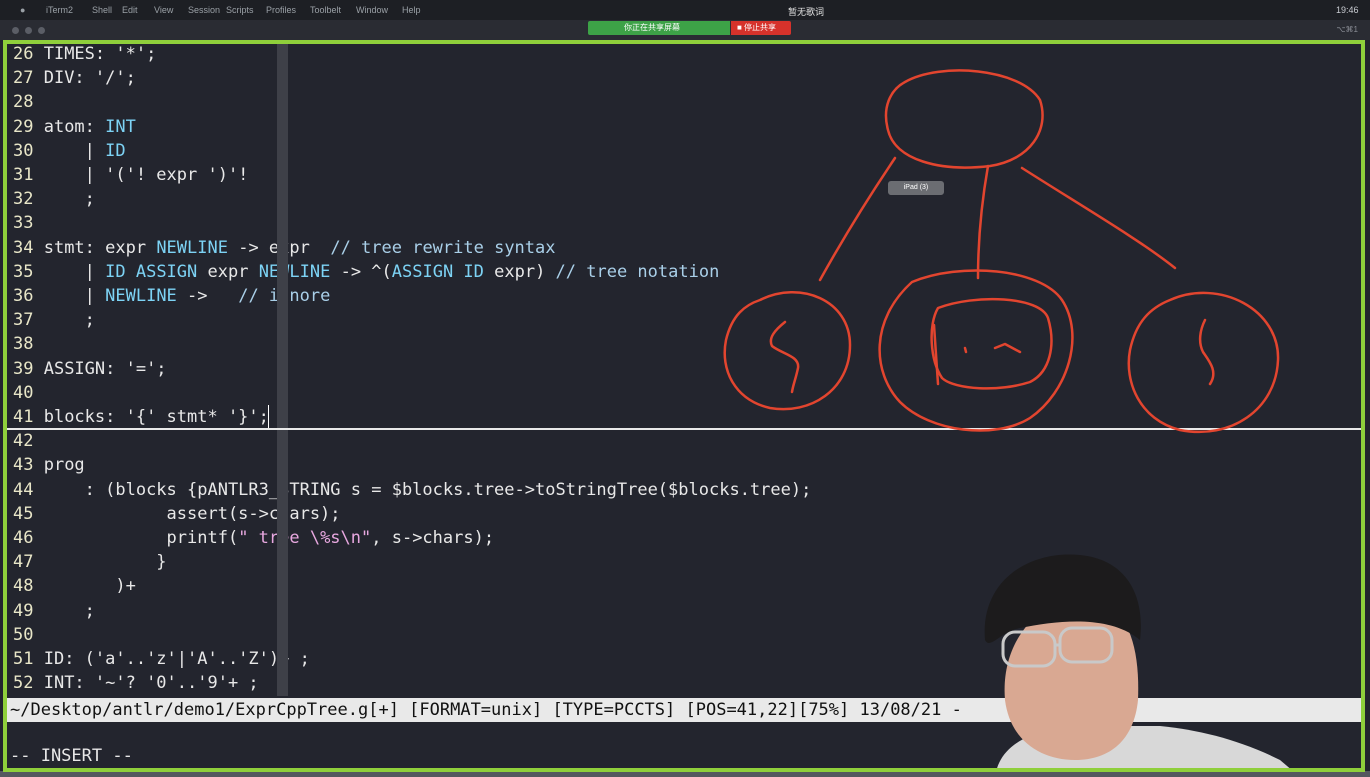 This screenshot has height=777, width=1370. I want to click on code-line: 32 ;, so click(54, 199).